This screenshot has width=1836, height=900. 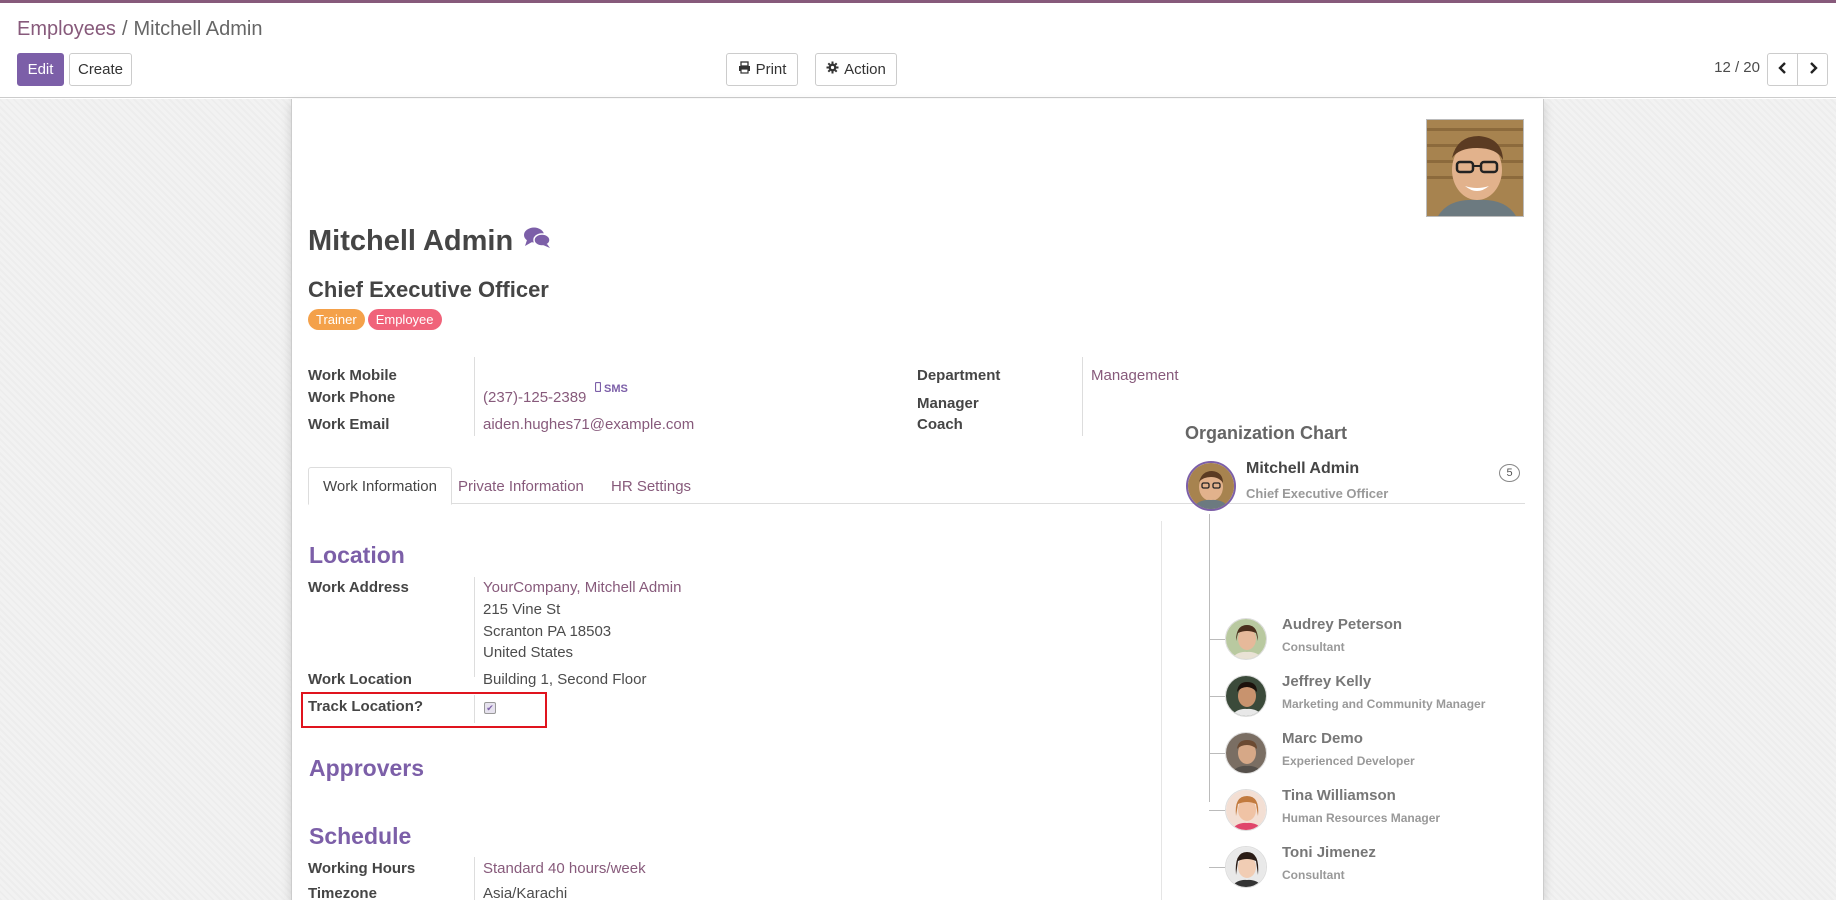 I want to click on department-divider, so click(x=1082, y=396).